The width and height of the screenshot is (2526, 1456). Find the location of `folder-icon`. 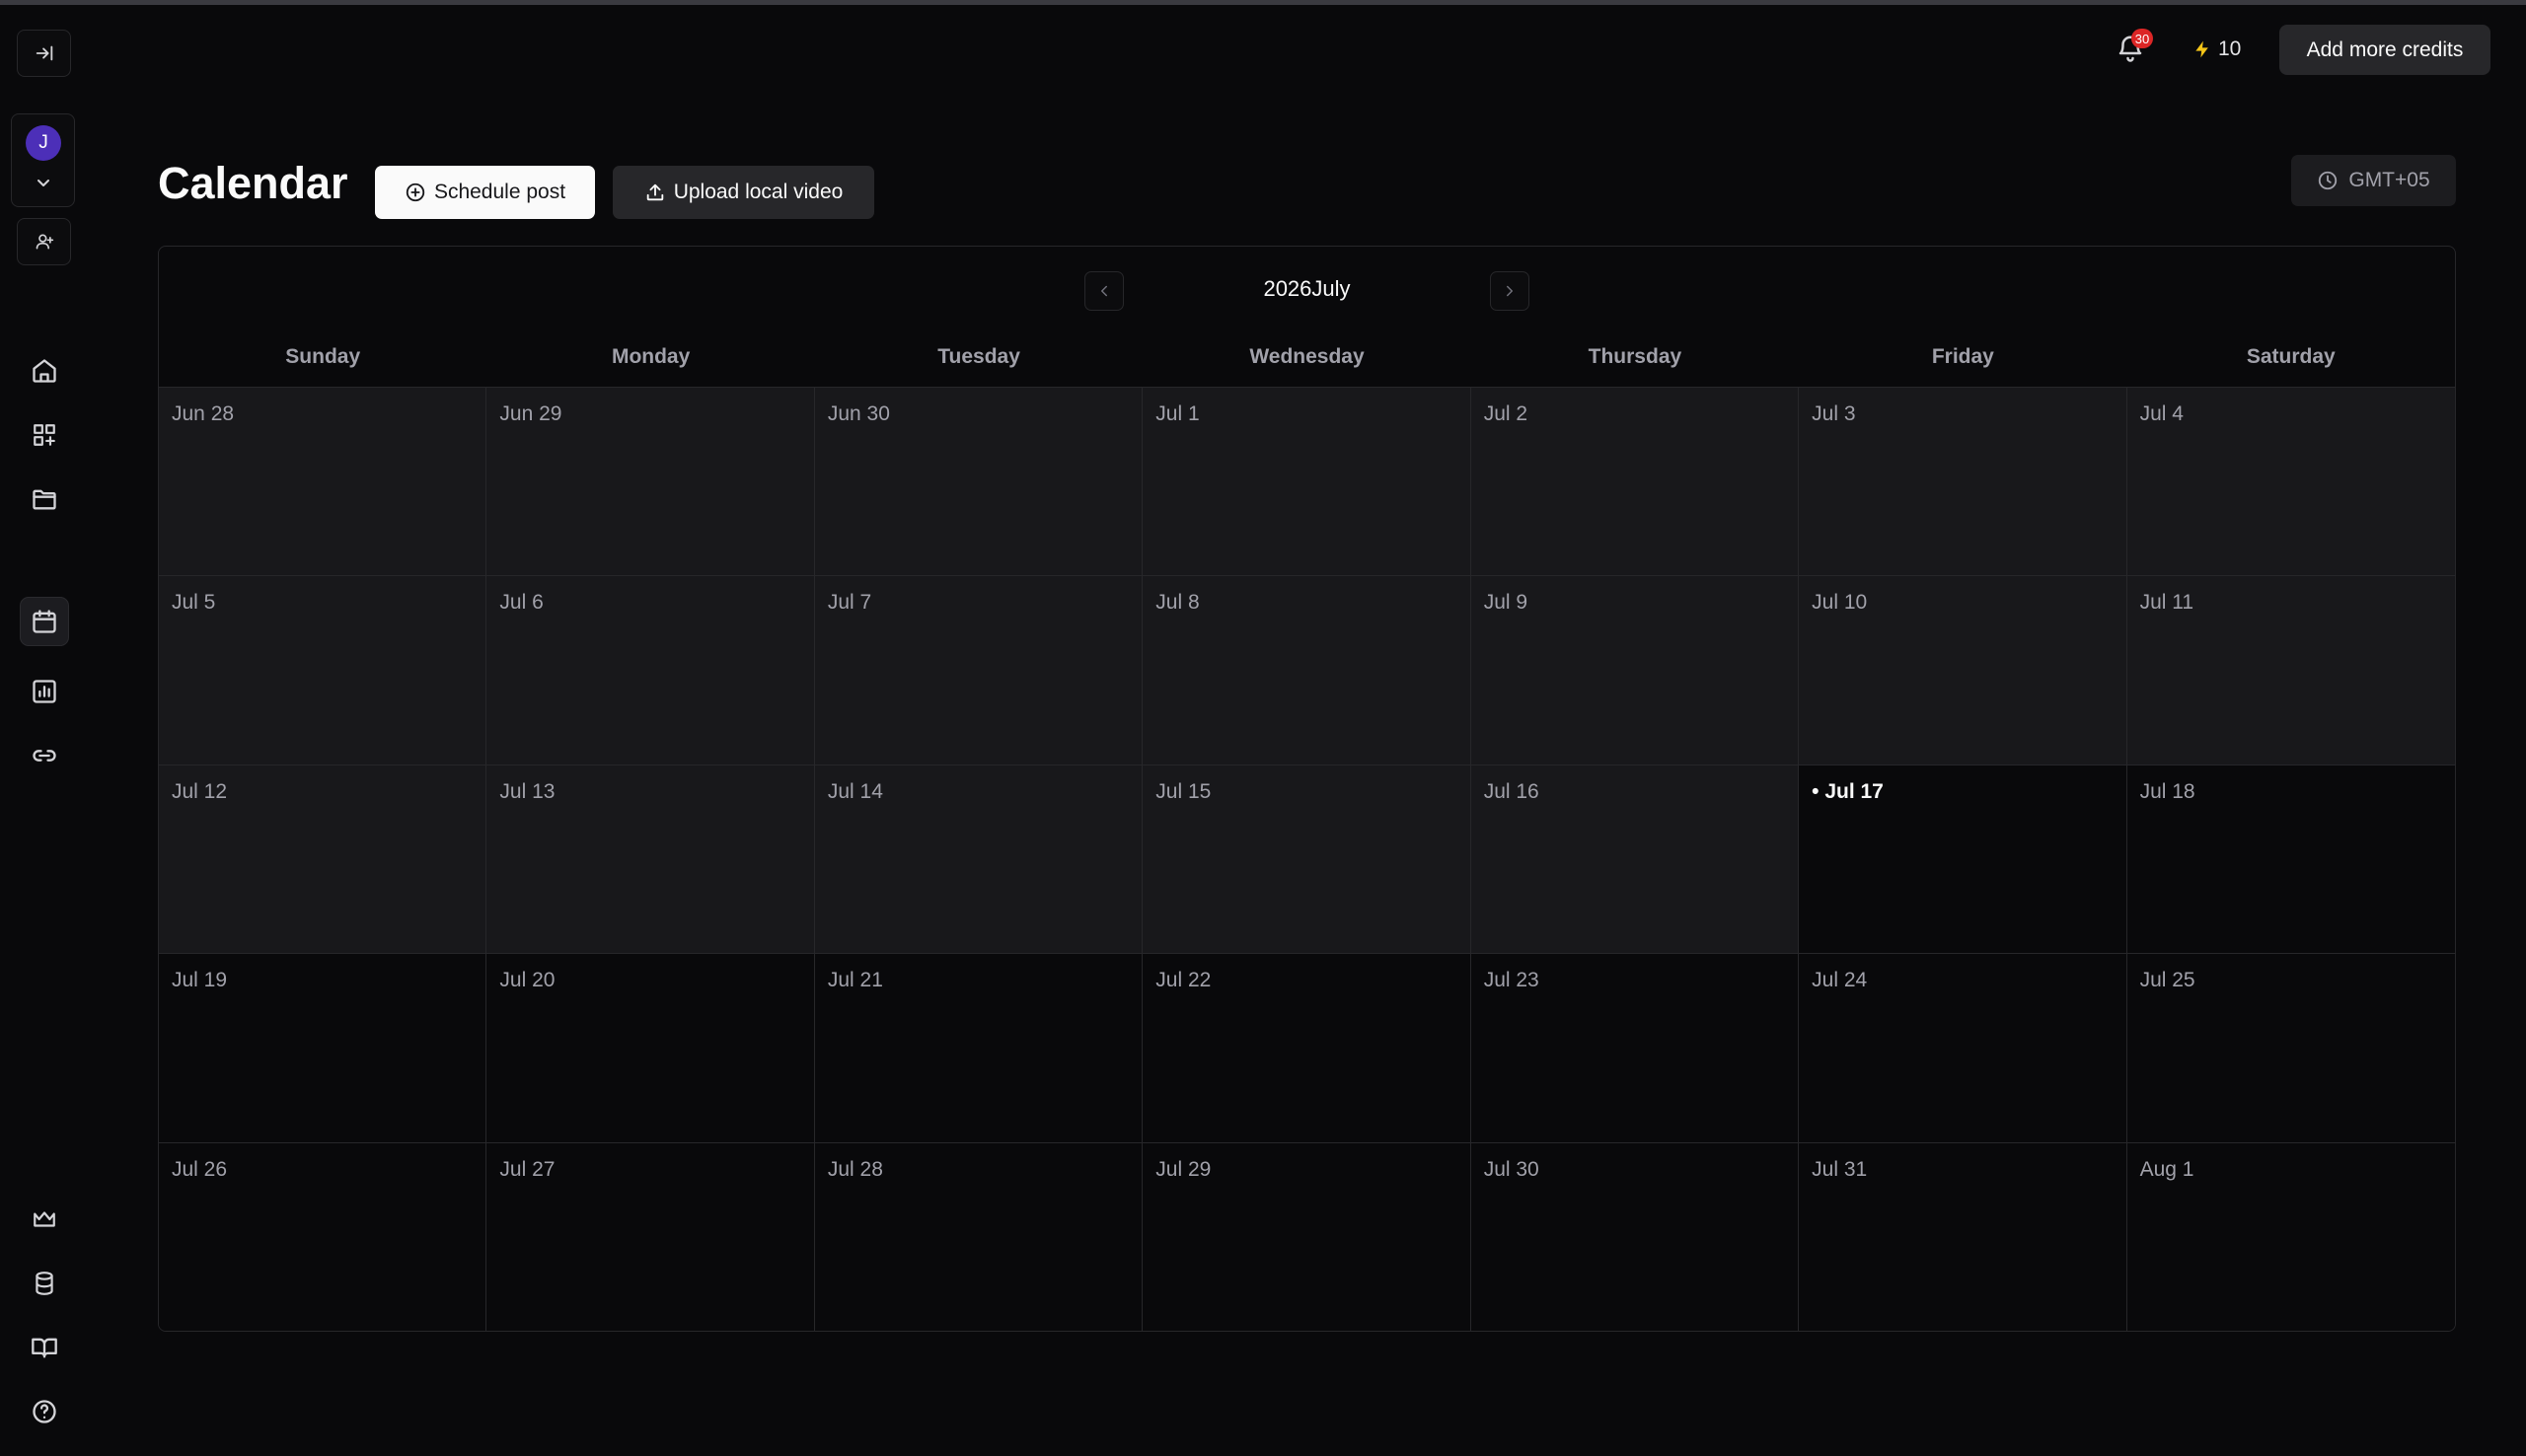

folder-icon is located at coordinates (44, 499).